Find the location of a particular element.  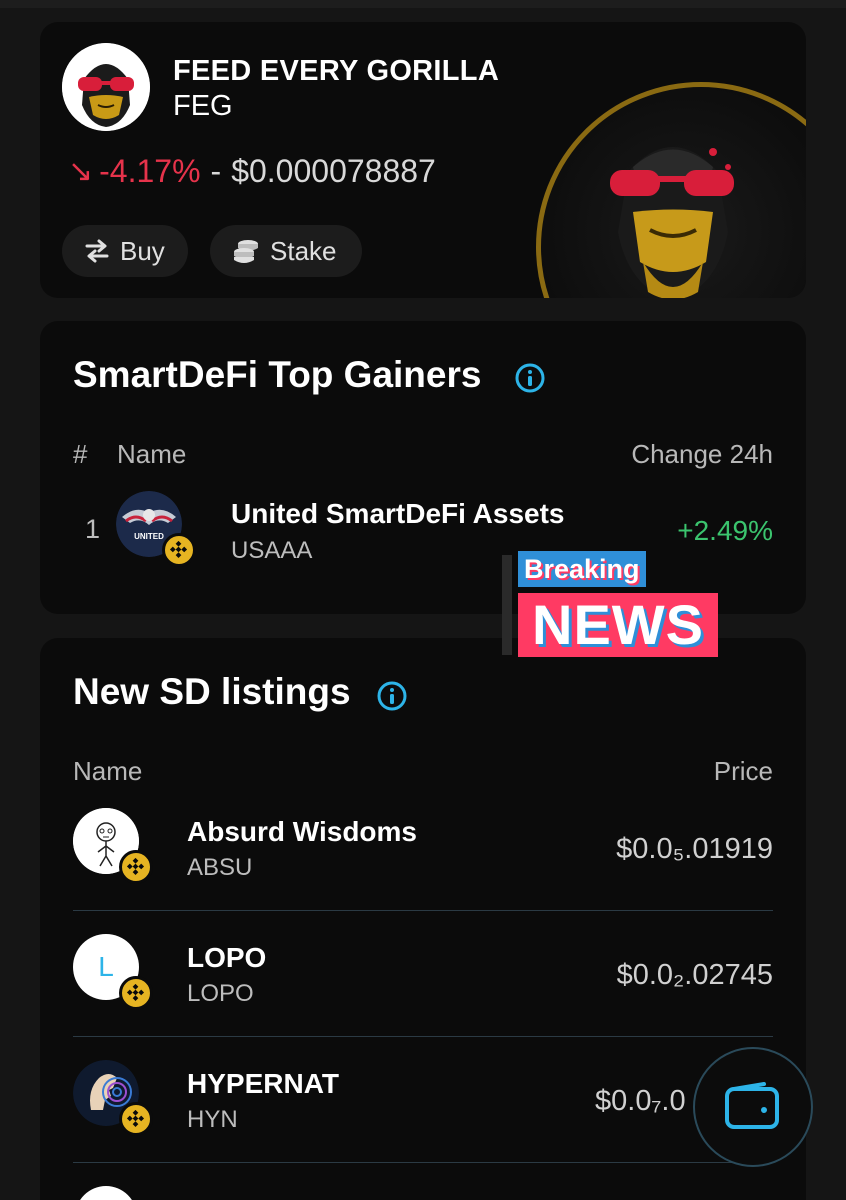

price-row: ↘ -4.17% - $0.000078887 is located at coordinates (252, 171).